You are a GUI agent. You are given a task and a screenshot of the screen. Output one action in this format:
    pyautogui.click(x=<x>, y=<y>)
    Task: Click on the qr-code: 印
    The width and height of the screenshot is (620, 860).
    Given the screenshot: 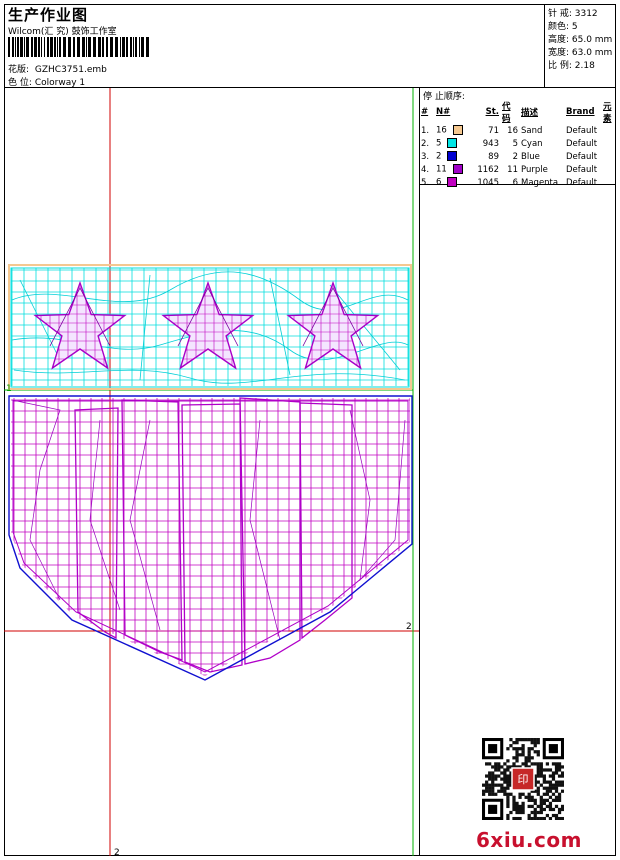 What is the action you would take?
    pyautogui.click(x=523, y=779)
    